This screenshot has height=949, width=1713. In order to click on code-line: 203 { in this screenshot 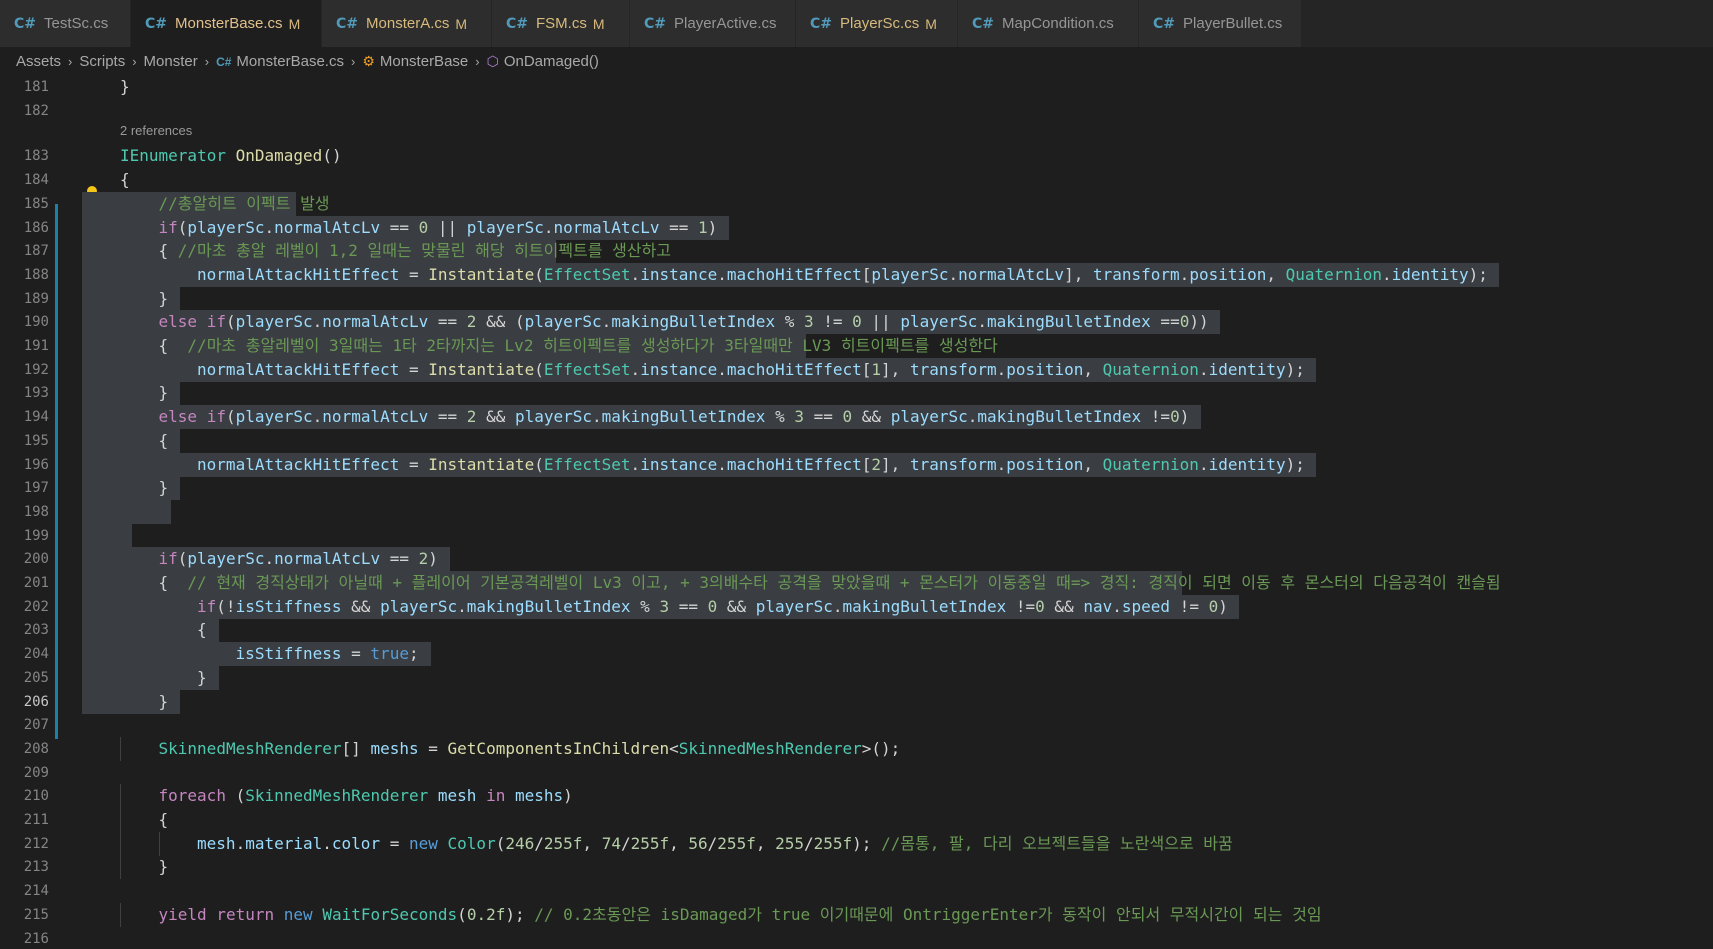, I will do `click(856, 630)`.